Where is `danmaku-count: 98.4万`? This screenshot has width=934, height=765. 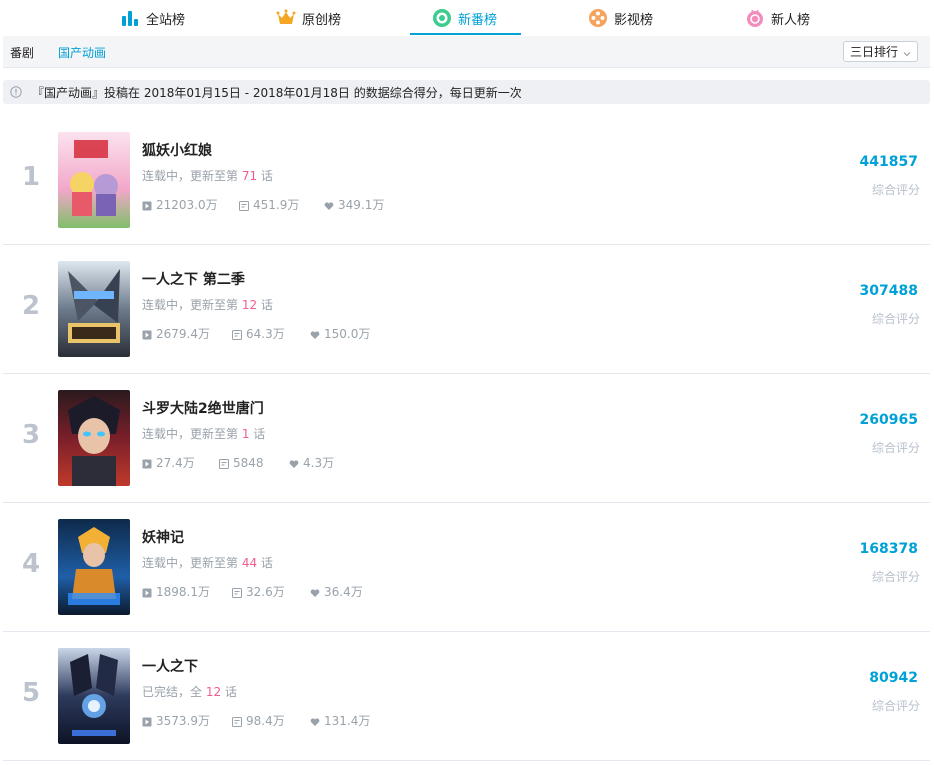 danmaku-count: 98.4万 is located at coordinates (271, 720).